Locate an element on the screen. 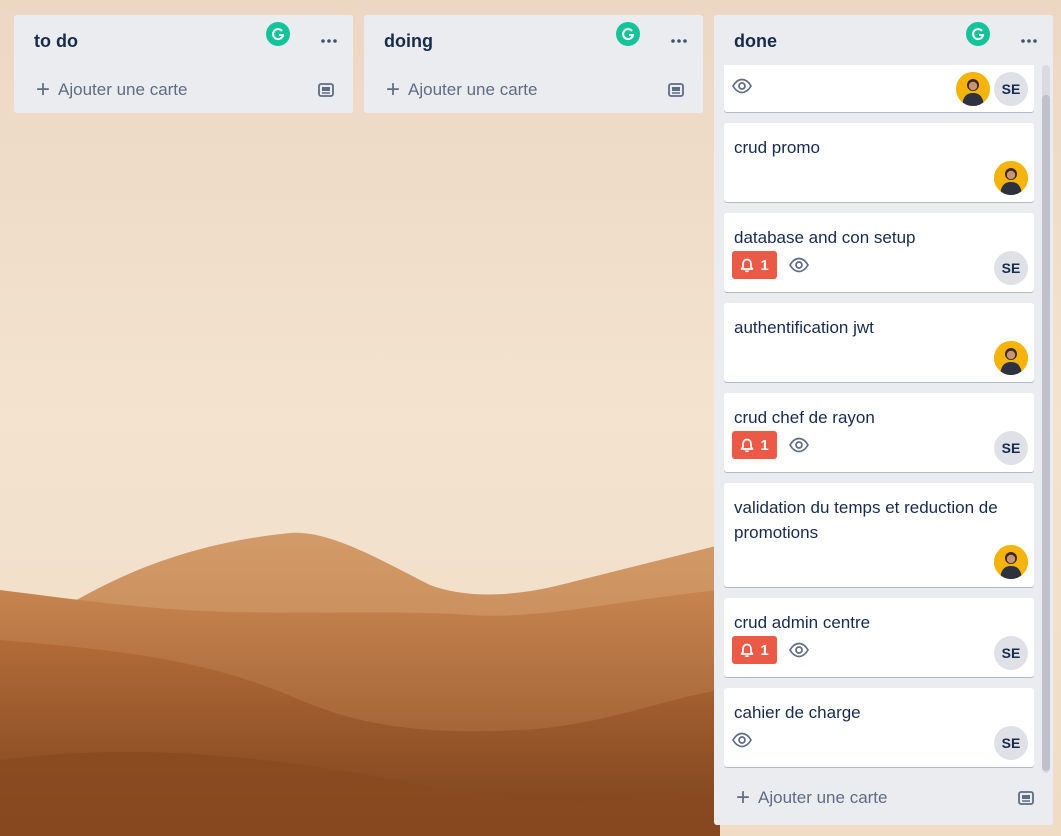 This screenshot has height=836, width=1061. scrollbar-thumb is located at coordinates (1046, 433).